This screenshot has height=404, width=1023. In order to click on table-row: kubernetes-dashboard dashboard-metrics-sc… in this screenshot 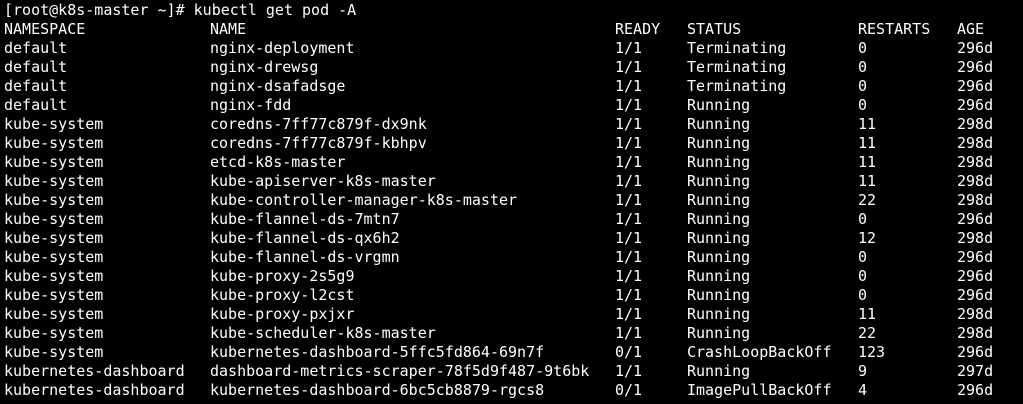, I will do `click(511, 371)`.